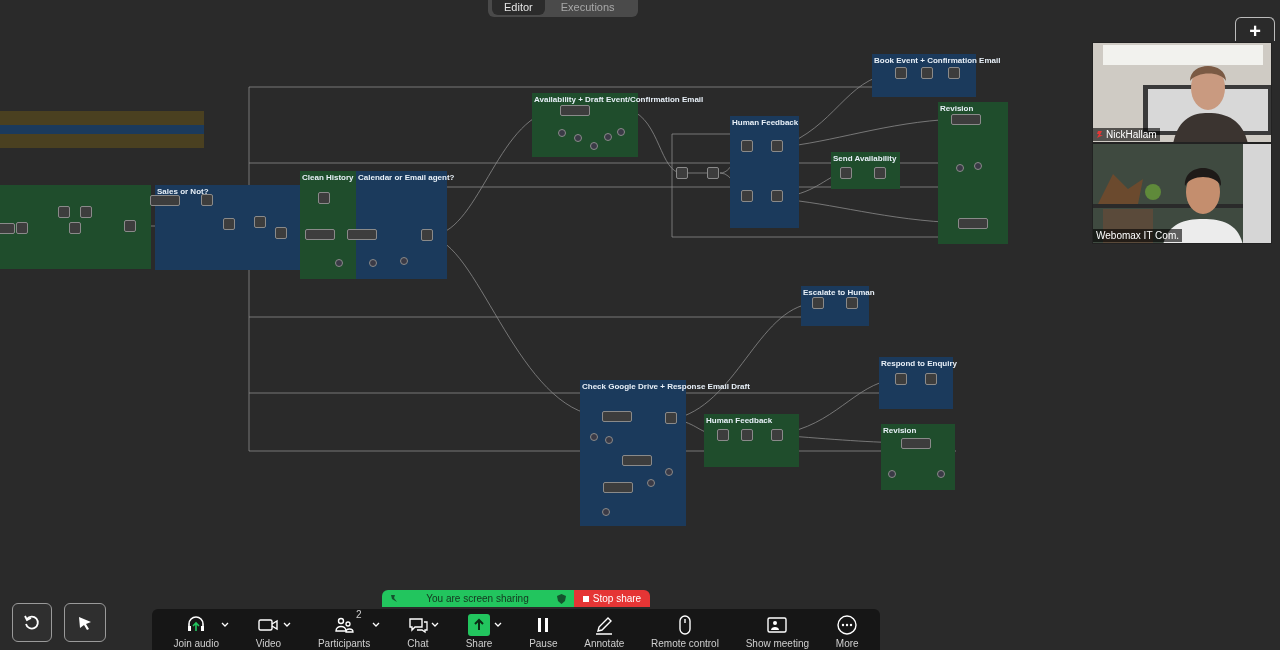  Describe the element at coordinates (406, 177) in the screenshot. I see `group-title: Calendar or Email agent?` at that location.